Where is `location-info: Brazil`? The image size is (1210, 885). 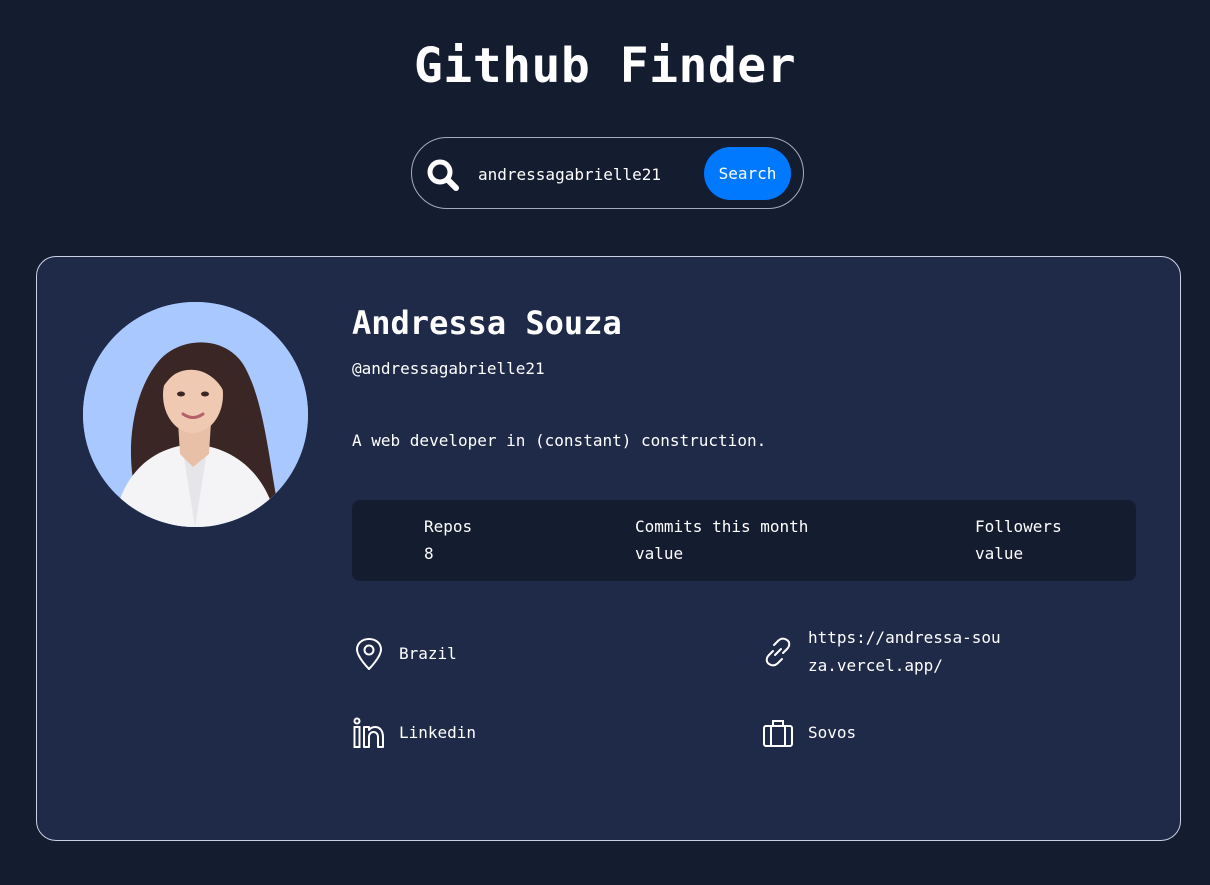 location-info: Brazil is located at coordinates (404, 654).